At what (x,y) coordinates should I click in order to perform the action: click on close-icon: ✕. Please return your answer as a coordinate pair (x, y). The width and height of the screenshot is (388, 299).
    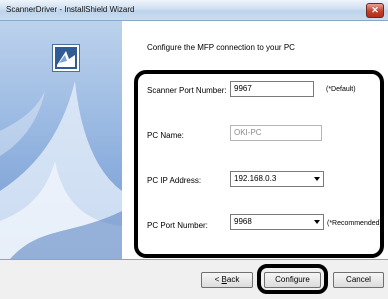
    Looking at the image, I should click on (375, 10).